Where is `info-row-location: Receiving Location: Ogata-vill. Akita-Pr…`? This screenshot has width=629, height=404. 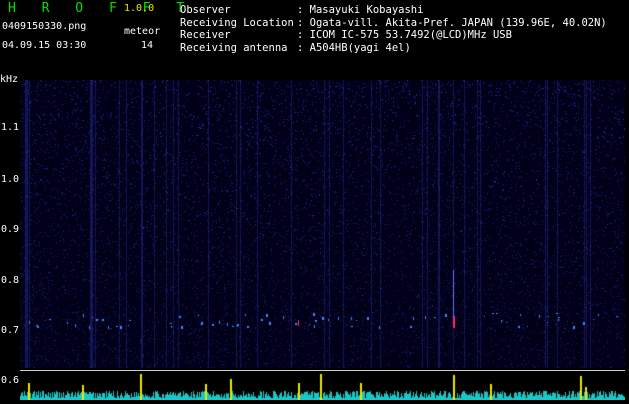
info-row-location: Receiving Location: Ogata-vill. Akita-Pr… is located at coordinates (393, 22).